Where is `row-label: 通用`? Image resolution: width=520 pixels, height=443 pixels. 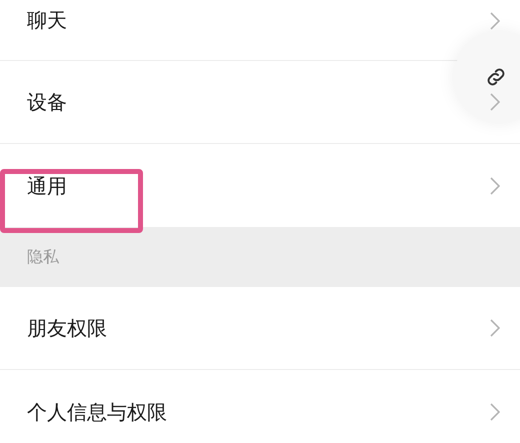 row-label: 通用 is located at coordinates (47, 186).